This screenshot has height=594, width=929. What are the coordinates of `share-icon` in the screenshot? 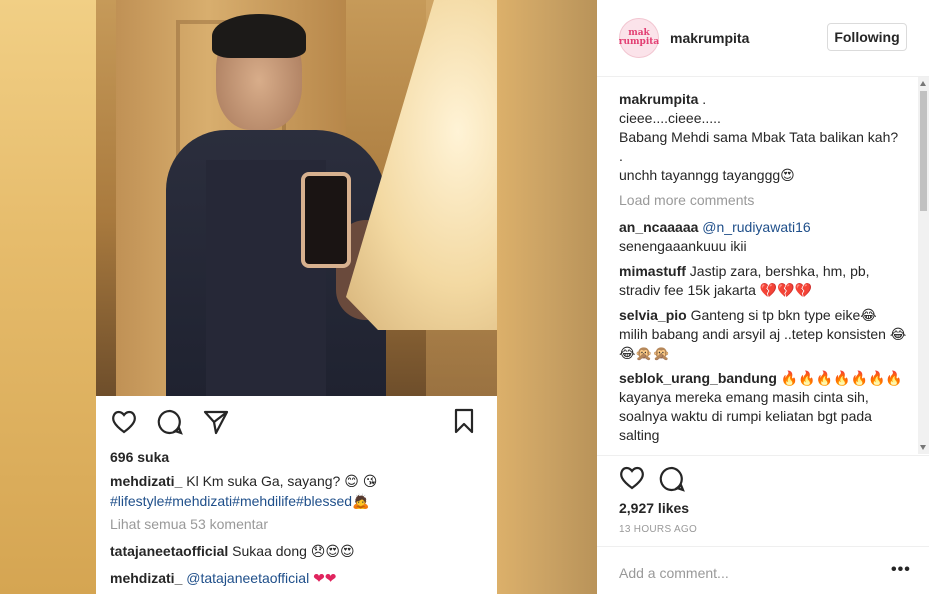 It's located at (216, 422).